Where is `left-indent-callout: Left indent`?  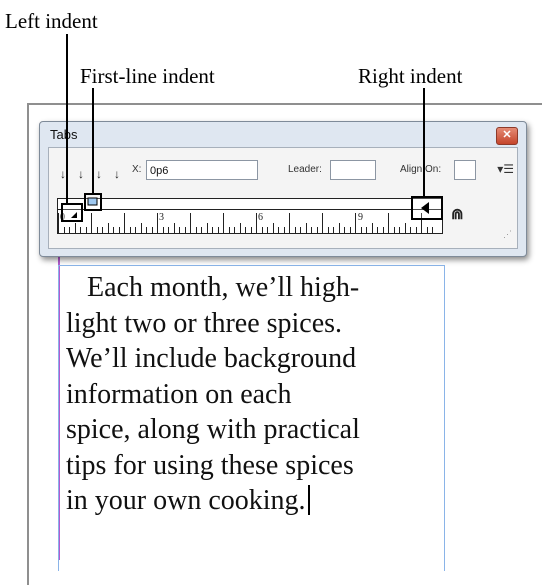 left-indent-callout: Left indent is located at coordinates (51, 21).